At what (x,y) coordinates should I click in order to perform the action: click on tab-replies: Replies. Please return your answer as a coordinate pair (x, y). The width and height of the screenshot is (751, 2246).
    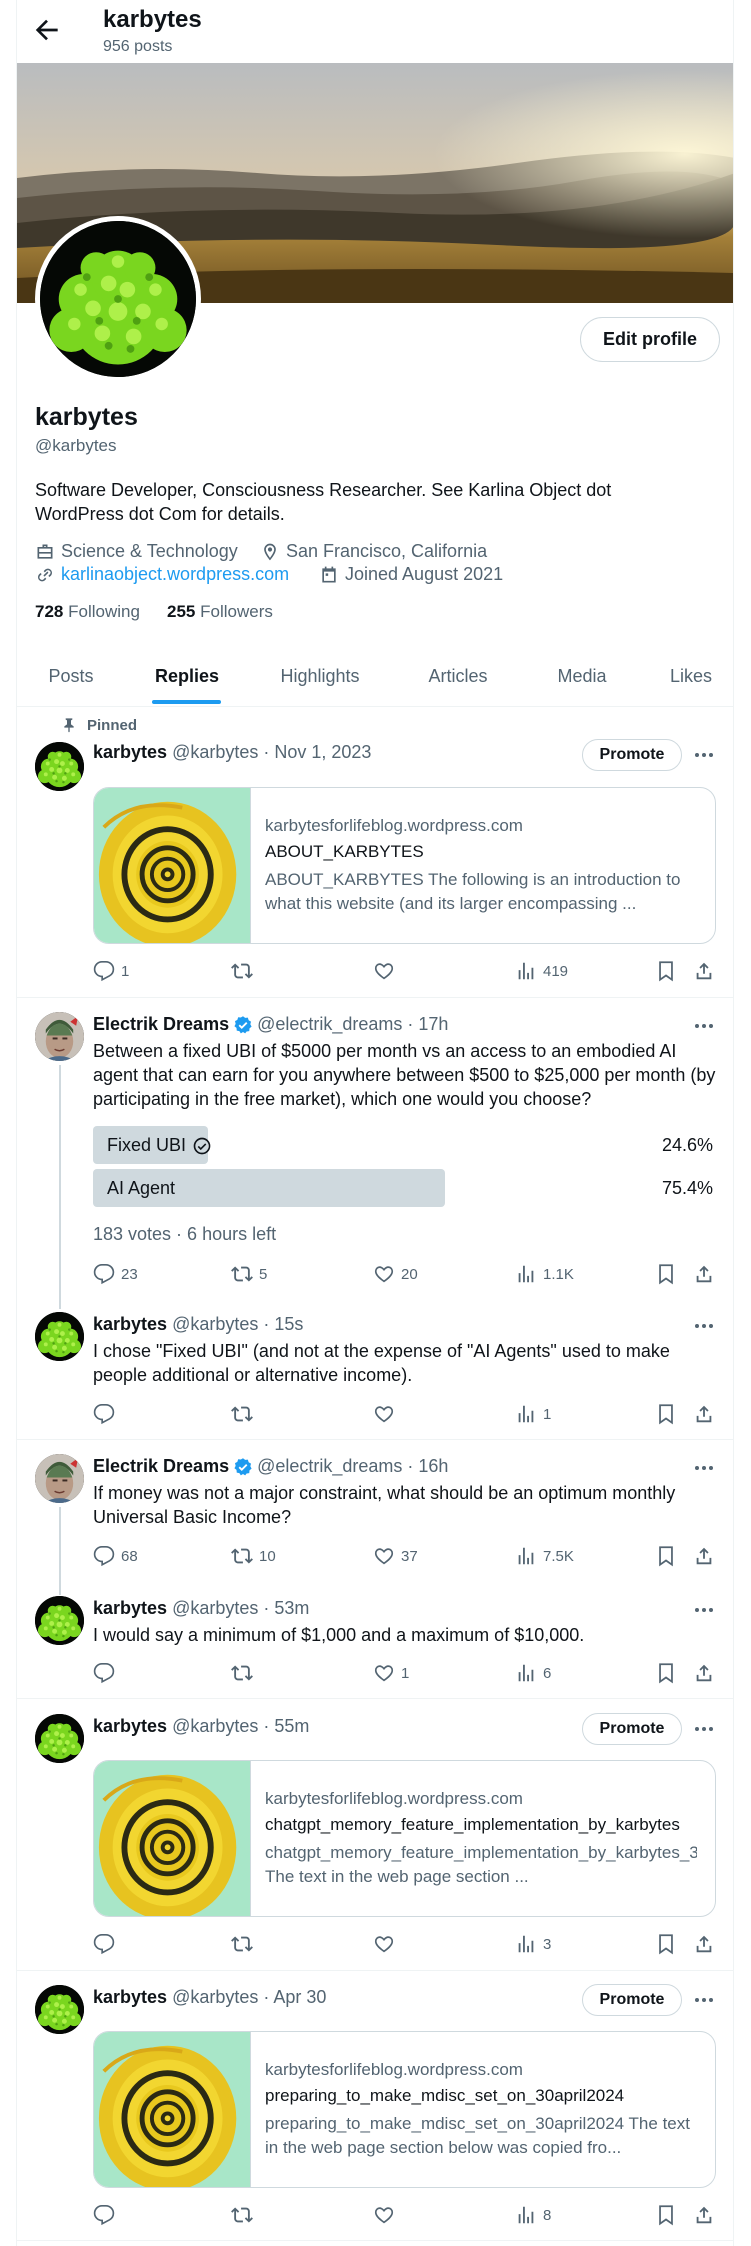
    Looking at the image, I should click on (187, 676).